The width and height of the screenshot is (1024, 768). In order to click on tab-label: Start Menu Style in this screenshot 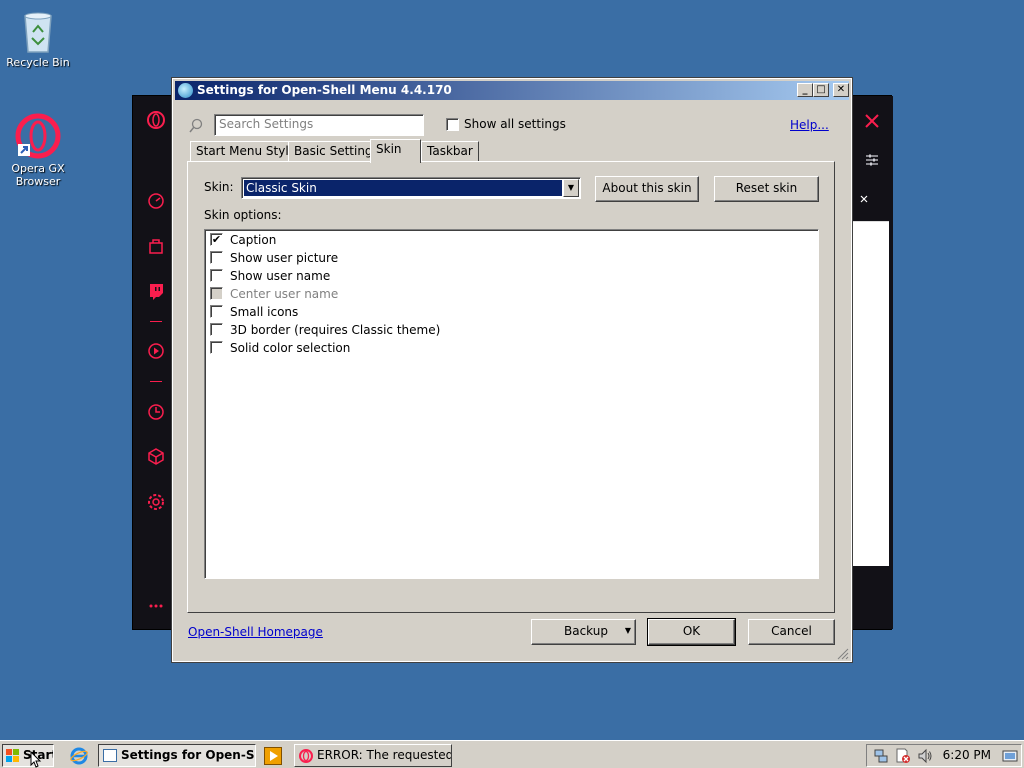, I will do `click(246, 151)`.